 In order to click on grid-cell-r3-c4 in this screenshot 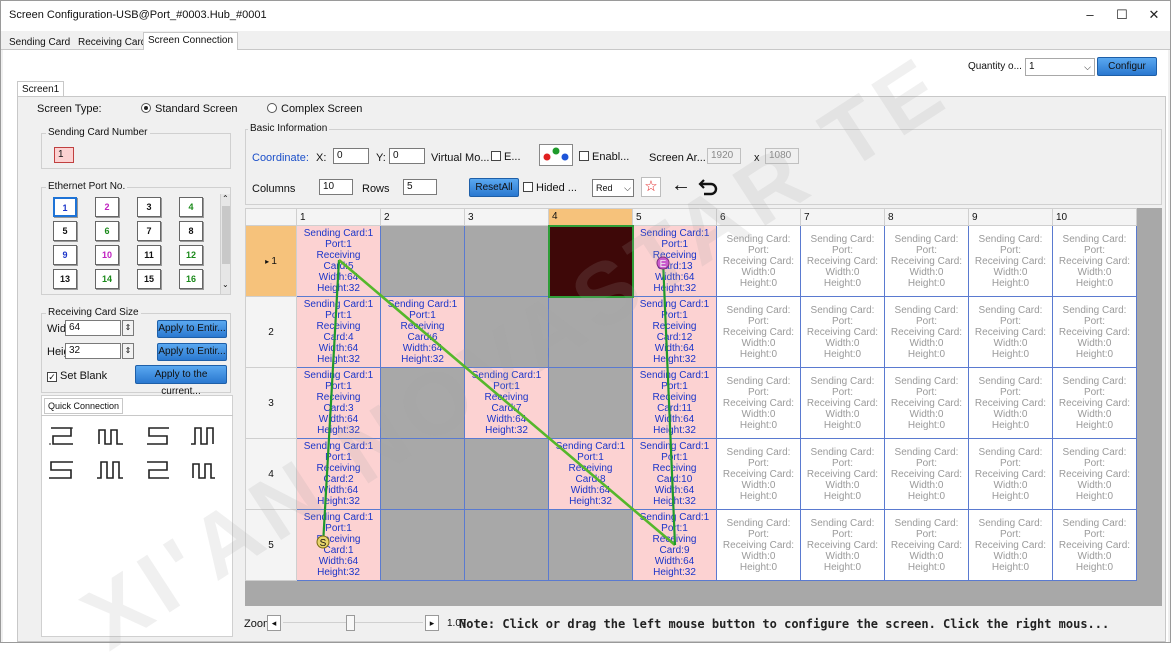, I will do `click(590, 403)`.